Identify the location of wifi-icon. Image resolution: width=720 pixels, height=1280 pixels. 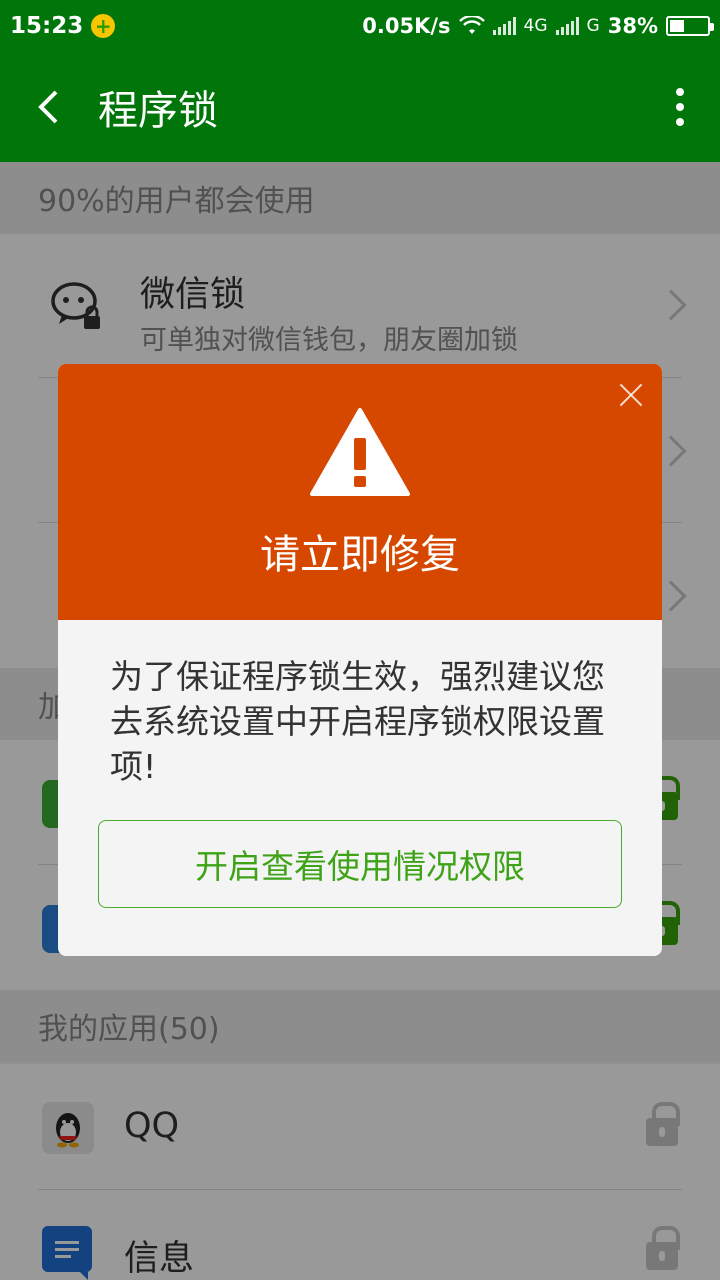
(471, 25).